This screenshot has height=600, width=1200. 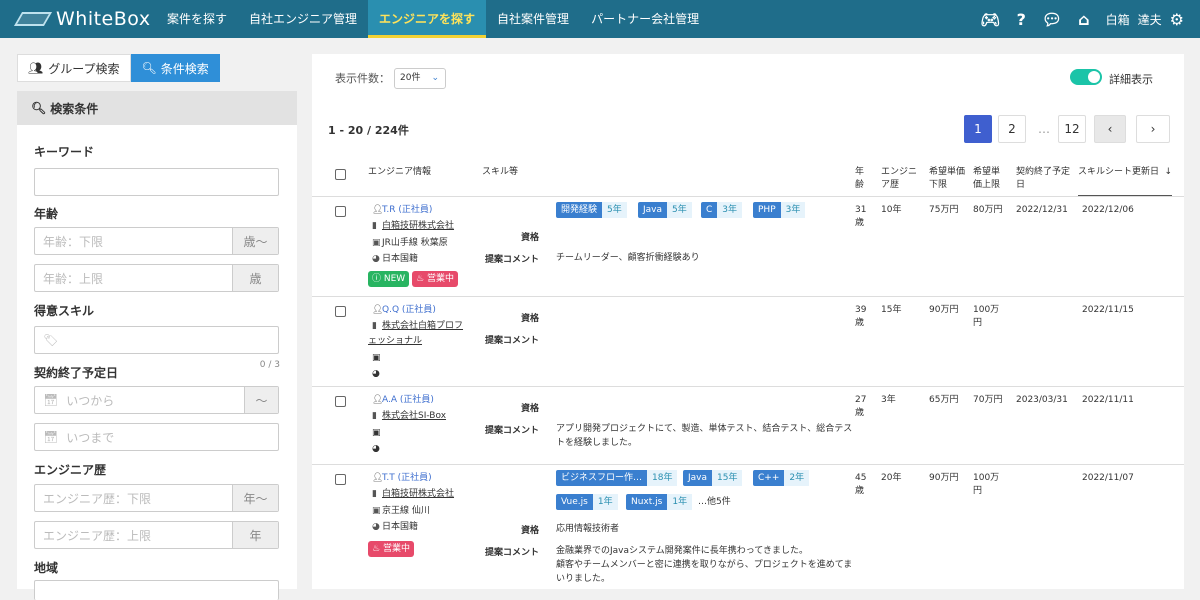 What do you see at coordinates (1072, 129) in the screenshot?
I see `page-12: 12` at bounding box center [1072, 129].